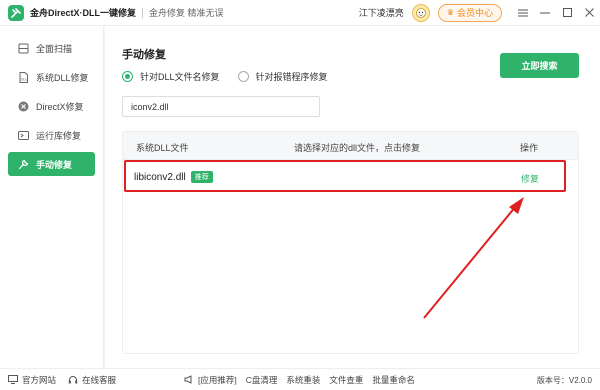  What do you see at coordinates (589, 13) in the screenshot?
I see `close-icon` at bounding box center [589, 13].